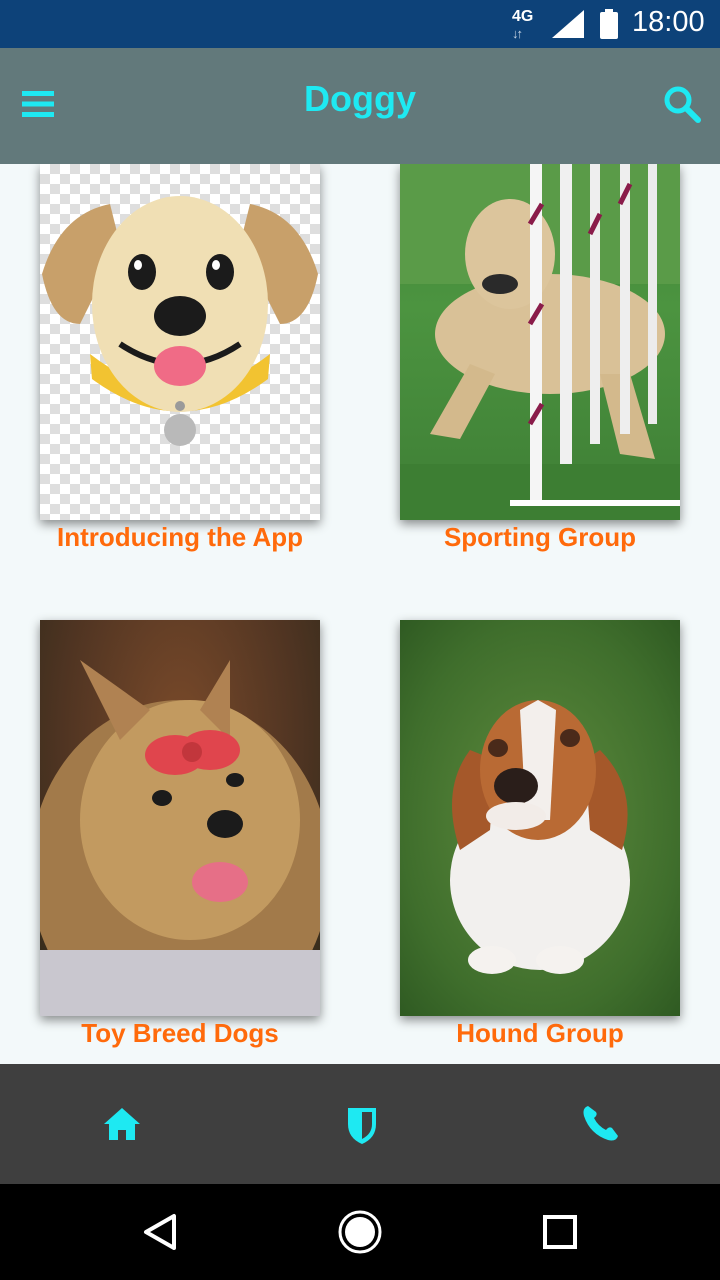 This screenshot has width=720, height=1280. What do you see at coordinates (668, 22) in the screenshot?
I see `clock: 18:00` at bounding box center [668, 22].